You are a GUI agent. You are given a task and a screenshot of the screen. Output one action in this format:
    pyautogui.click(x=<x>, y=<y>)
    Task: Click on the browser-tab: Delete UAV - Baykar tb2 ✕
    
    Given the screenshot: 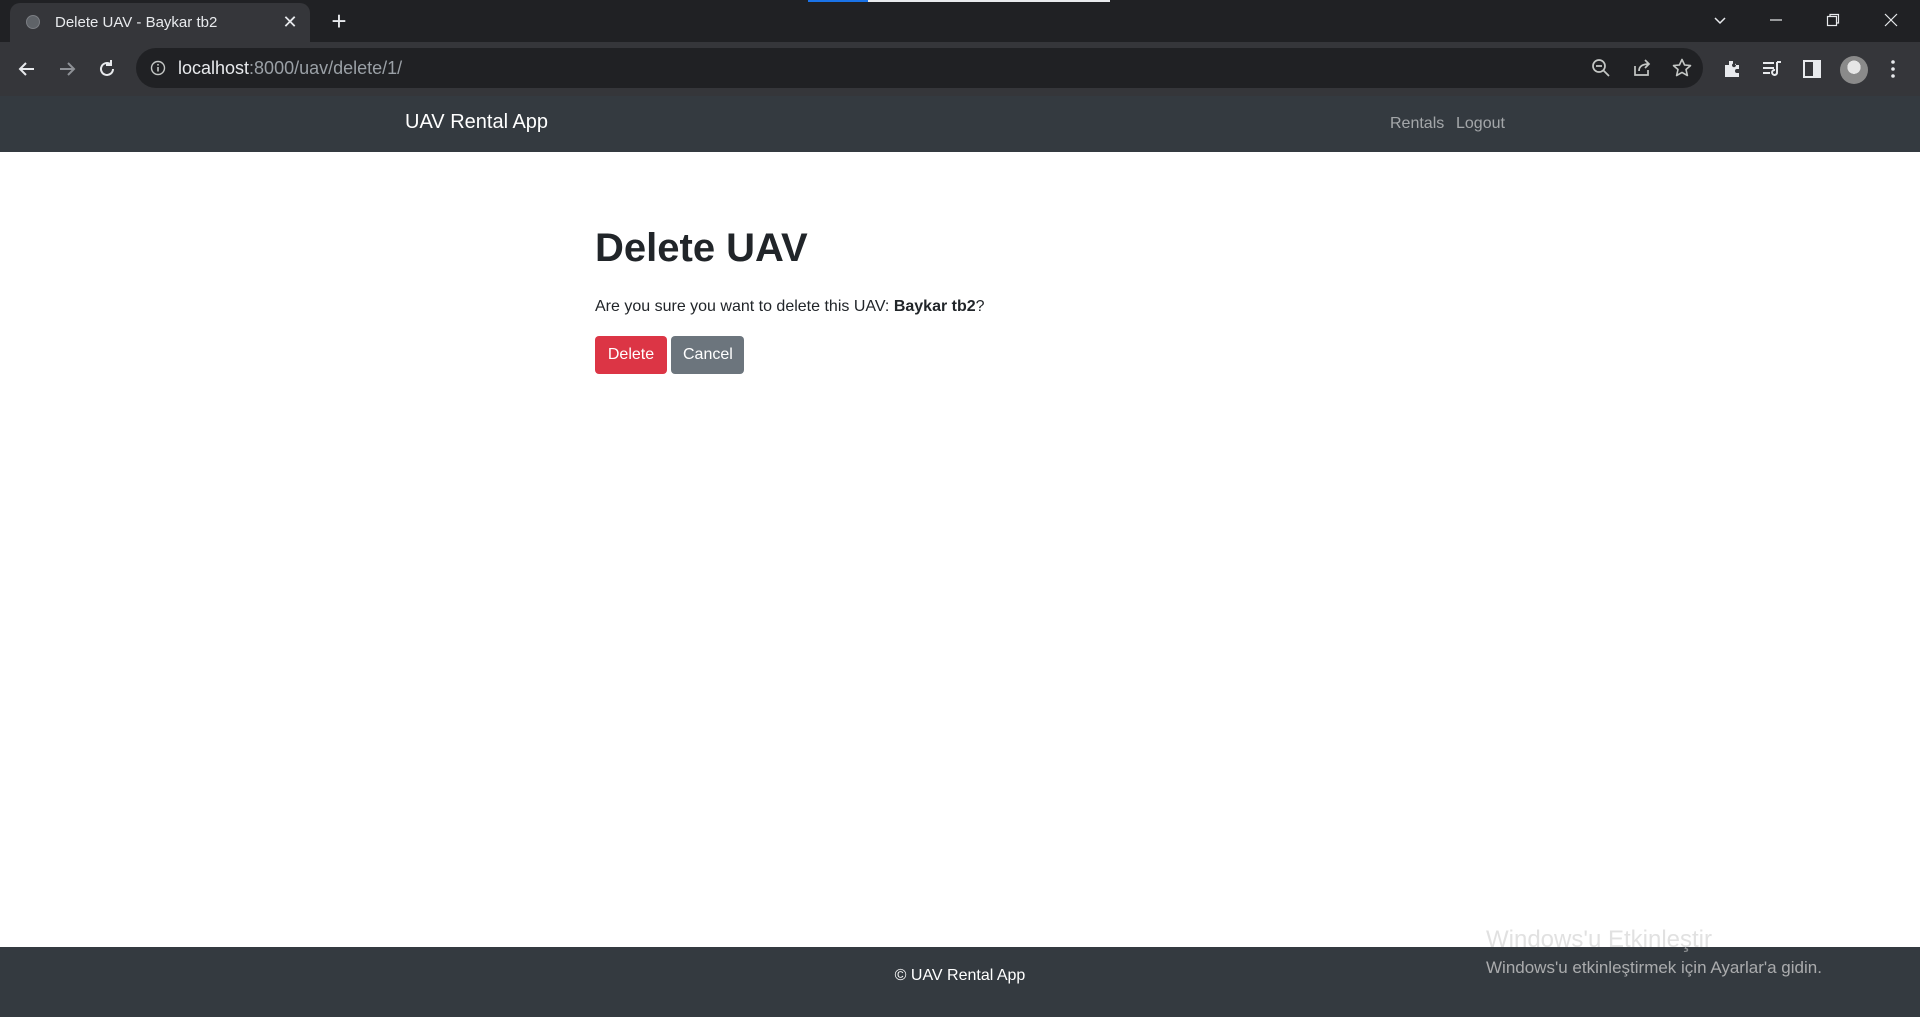 What is the action you would take?
    pyautogui.click(x=160, y=22)
    